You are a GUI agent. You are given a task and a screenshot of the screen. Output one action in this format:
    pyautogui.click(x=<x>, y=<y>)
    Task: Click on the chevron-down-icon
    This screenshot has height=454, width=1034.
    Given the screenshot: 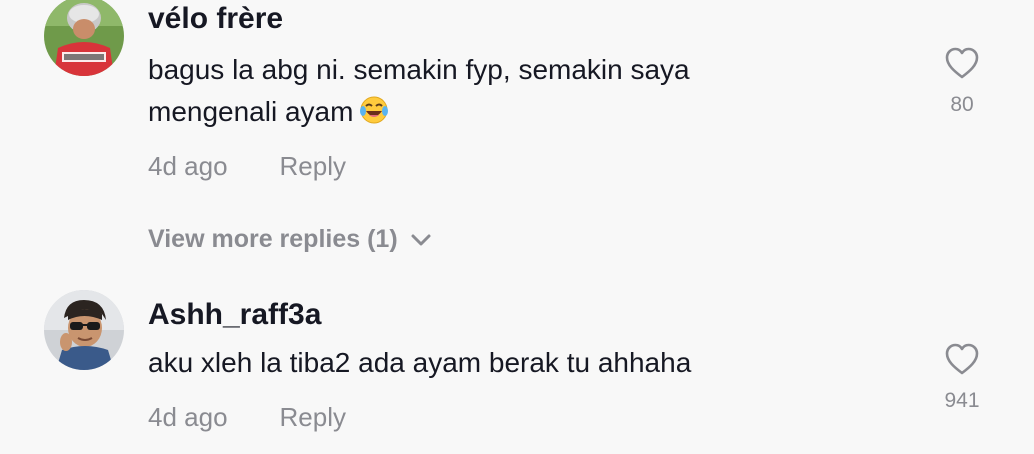 What is the action you would take?
    pyautogui.click(x=421, y=240)
    